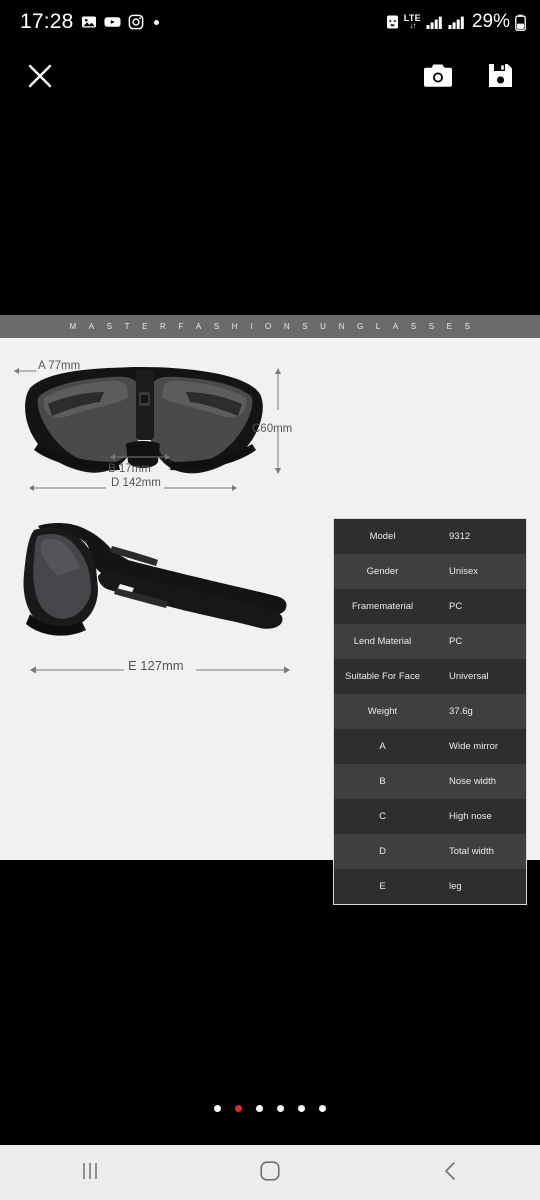 Image resolution: width=540 pixels, height=1200 pixels. Describe the element at coordinates (430, 816) in the screenshot. I see `table-row: C High nose` at that location.